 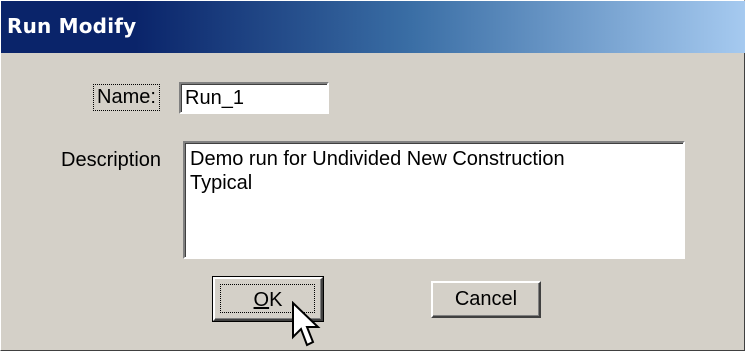 I want to click on title-bar: Run Modify, so click(x=373, y=27).